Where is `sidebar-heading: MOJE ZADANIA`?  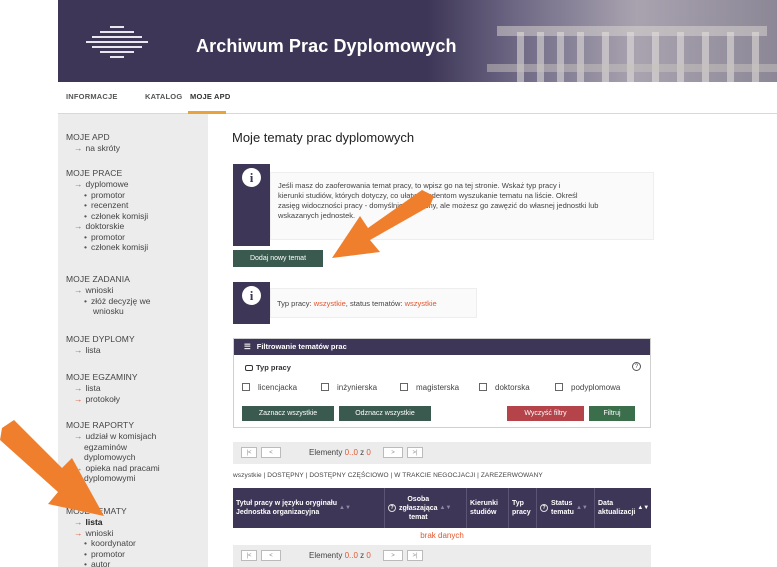 sidebar-heading: MOJE ZADANIA is located at coordinates (108, 279).